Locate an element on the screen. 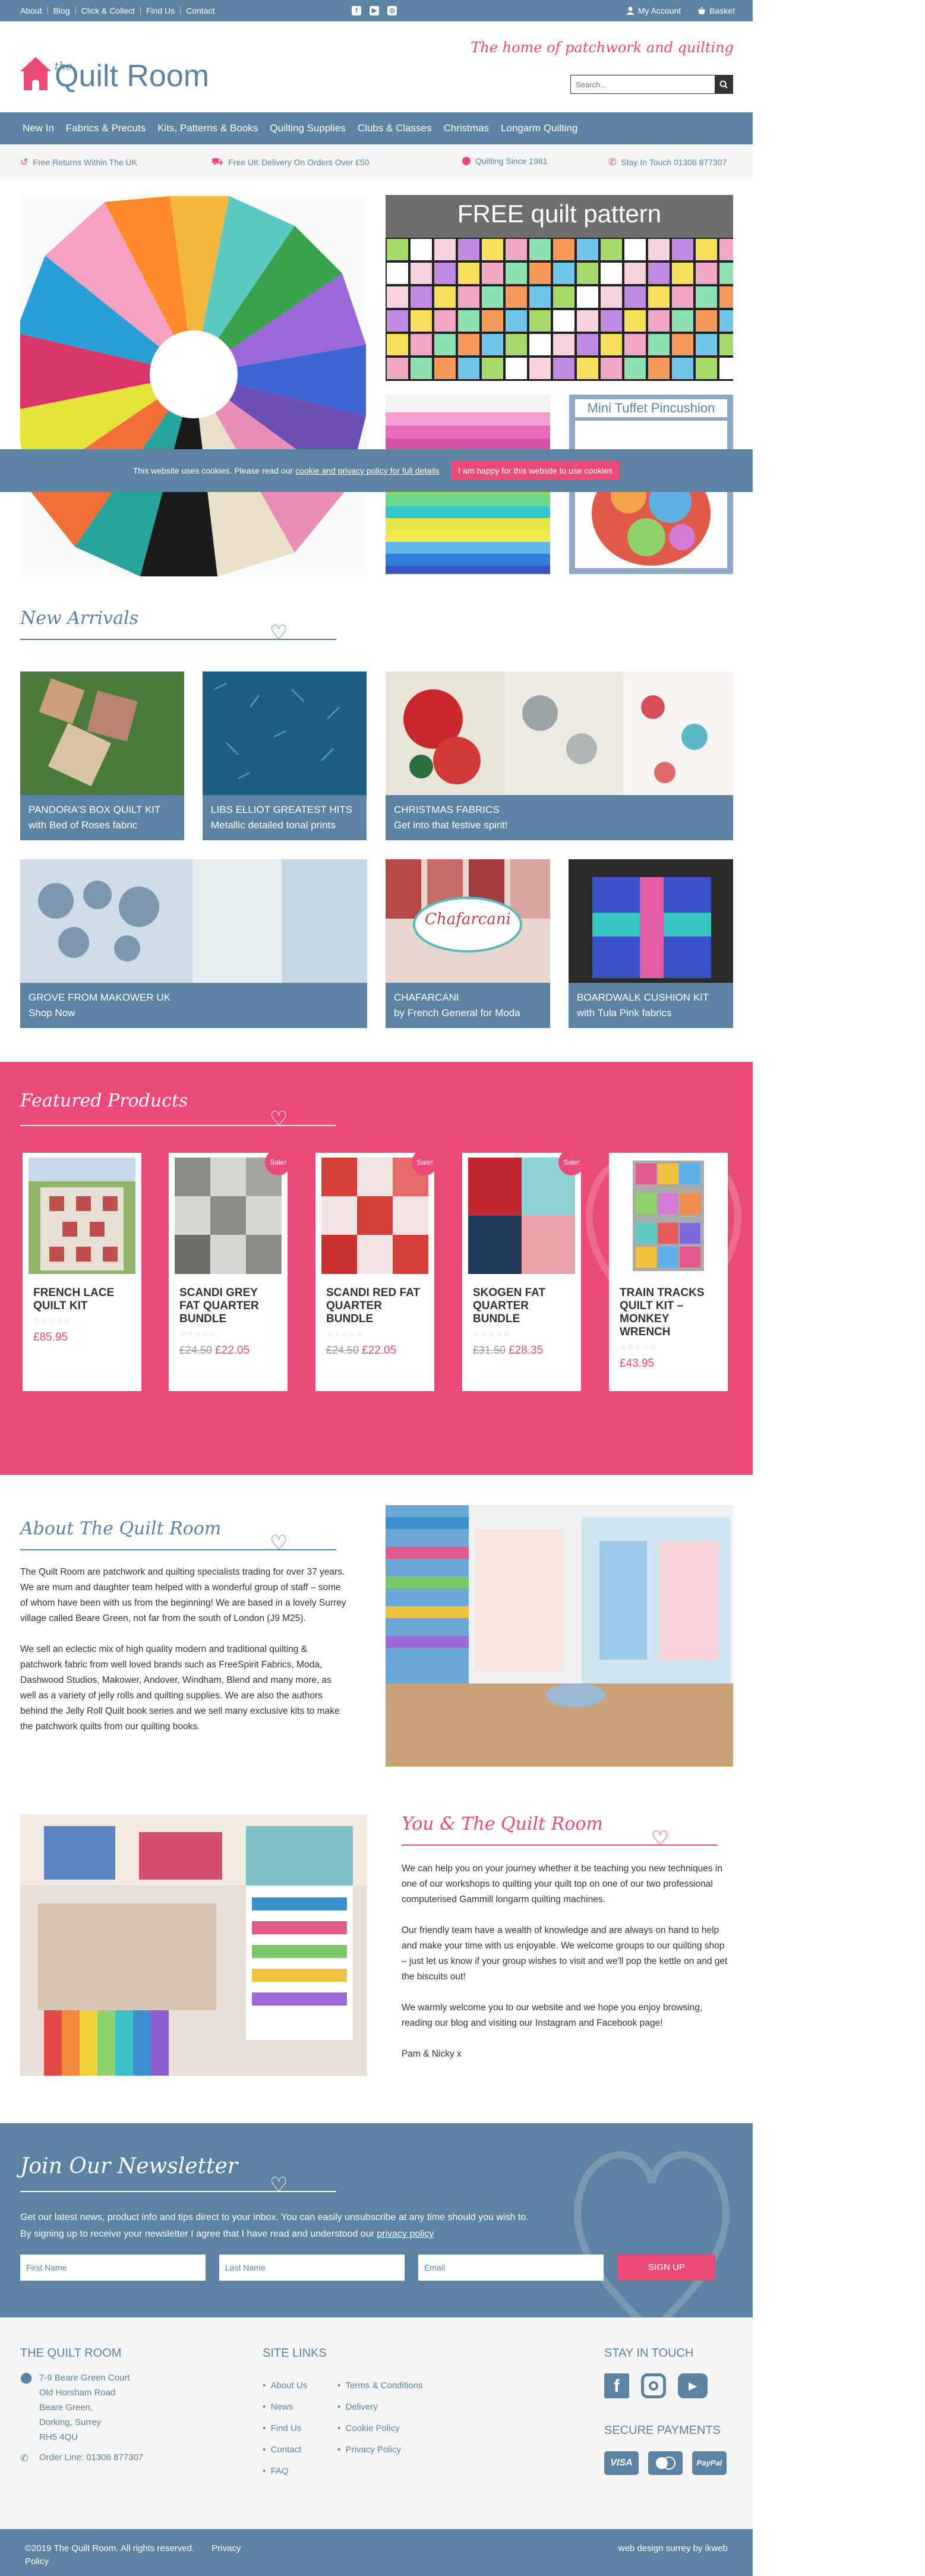  product-card-french-lace: FRENCH LACE QUILT KIT ☆☆☆☆☆ £85.95 is located at coordinates (82, 1272).